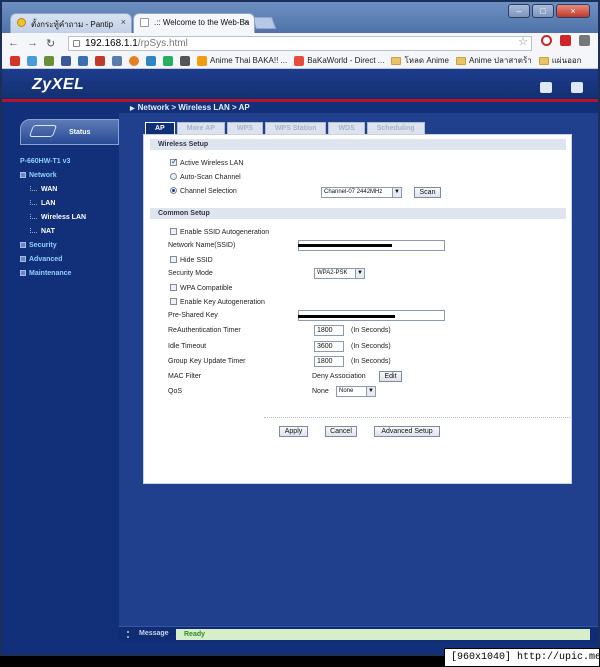 The image size is (600, 667). Describe the element at coordinates (205, 177) in the screenshot. I see `auto-scan-radio: Auto-Scan Channel` at that location.